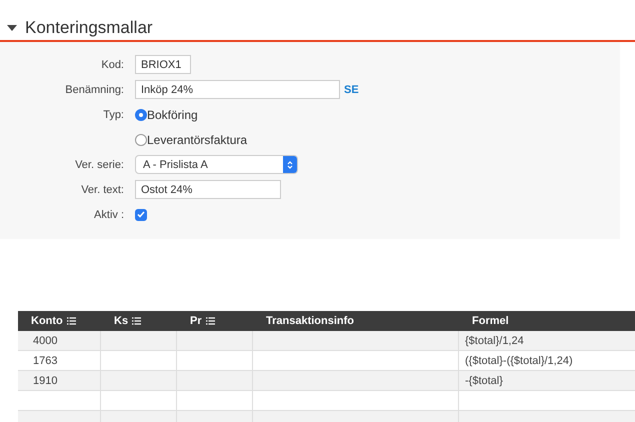 The width and height of the screenshot is (635, 422). I want to click on field-label: Kod:, so click(112, 64).